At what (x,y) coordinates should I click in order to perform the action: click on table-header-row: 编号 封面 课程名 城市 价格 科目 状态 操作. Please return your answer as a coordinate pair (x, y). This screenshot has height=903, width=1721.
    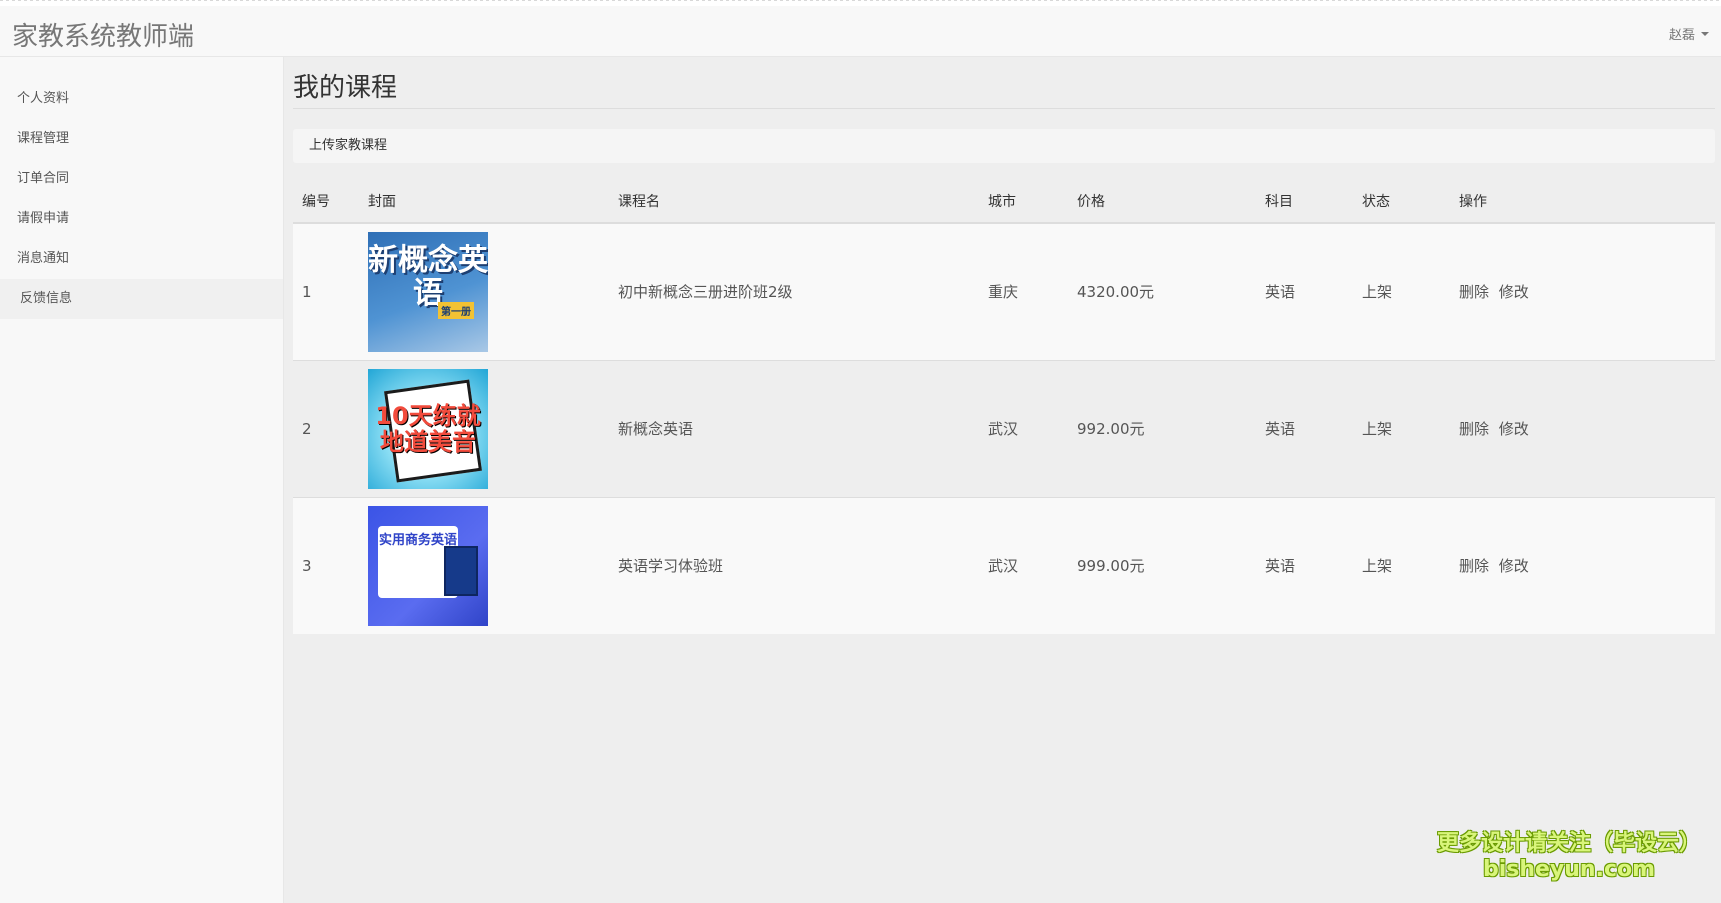
    Looking at the image, I should click on (1004, 201).